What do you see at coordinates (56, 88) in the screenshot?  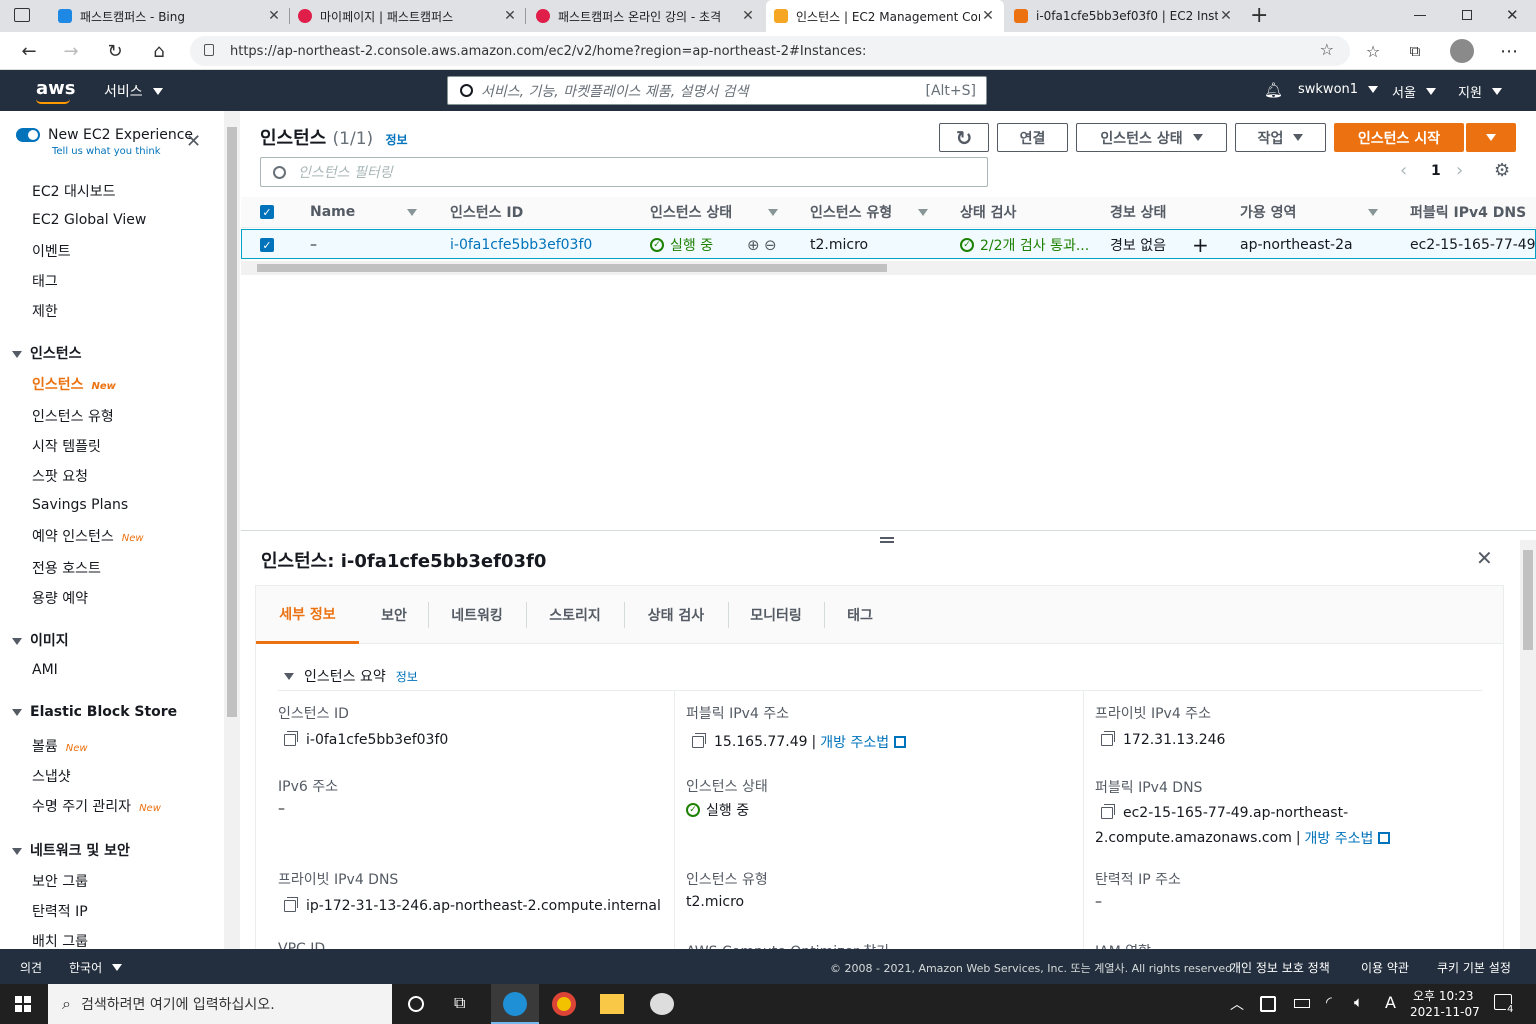 I see `aws-logo: aws` at bounding box center [56, 88].